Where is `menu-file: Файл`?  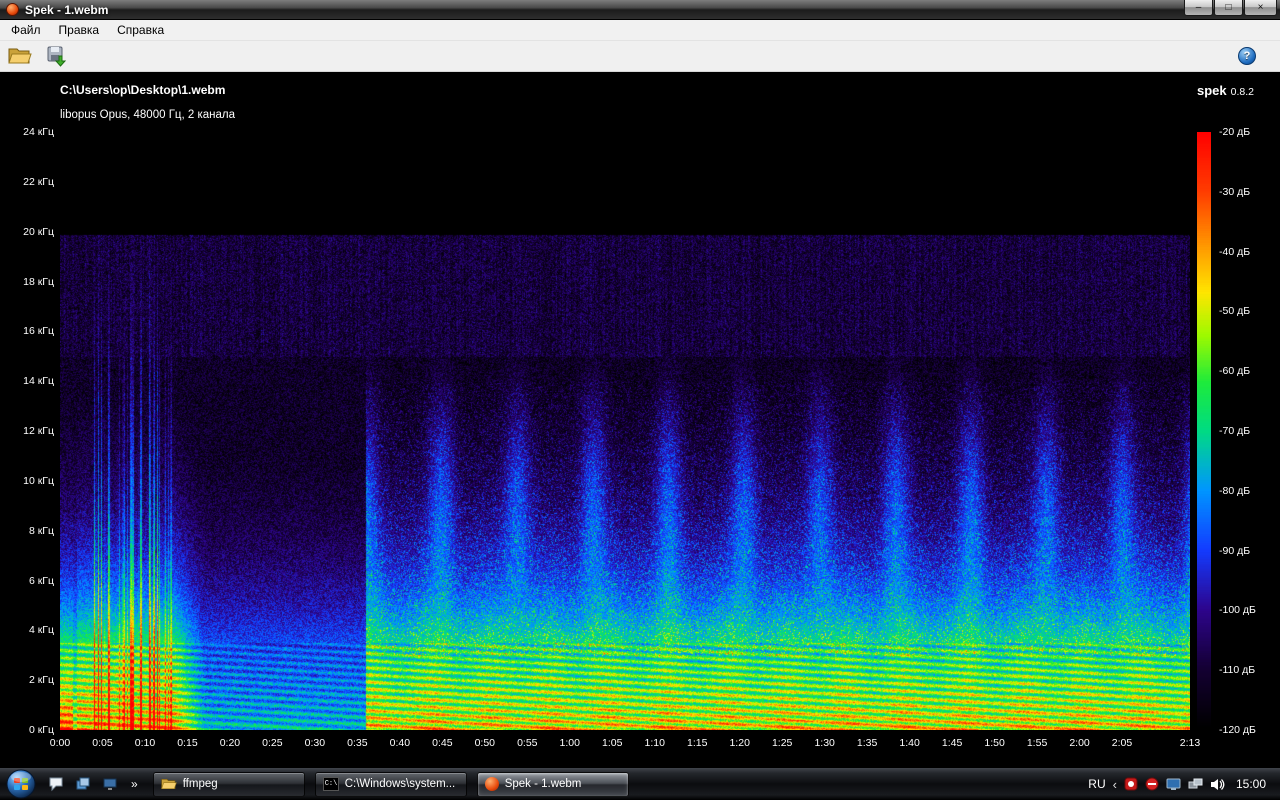 menu-file: Файл is located at coordinates (26, 30).